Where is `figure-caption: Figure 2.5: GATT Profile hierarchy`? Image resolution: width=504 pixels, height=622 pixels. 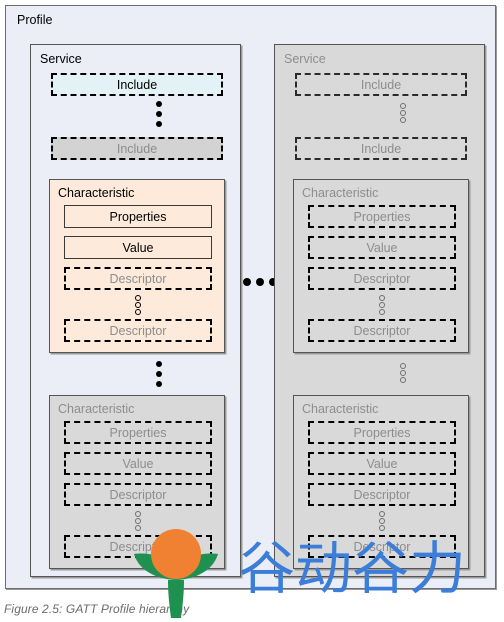
figure-caption: Figure 2.5: GATT Profile hierarchy is located at coordinates (97, 609).